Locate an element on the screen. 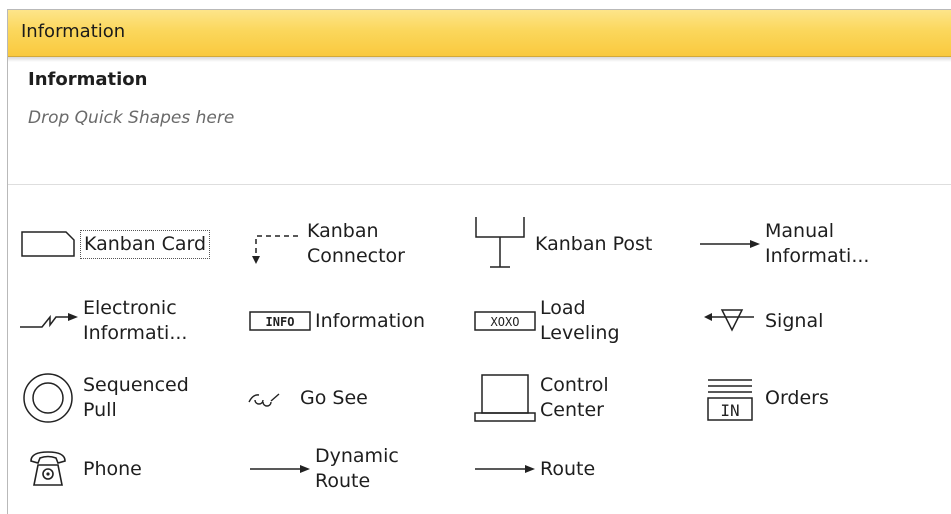 The width and height of the screenshot is (951, 514). shape-phone: Phone is located at coordinates (80, 469).